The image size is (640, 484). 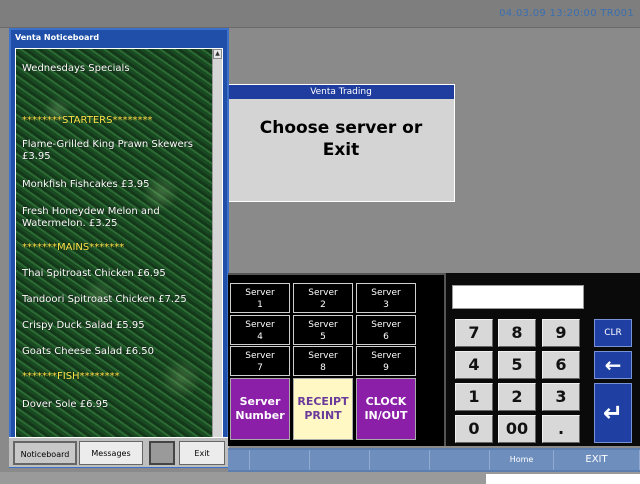 I want to click on server-8-button: Server 8, so click(x=323, y=361).